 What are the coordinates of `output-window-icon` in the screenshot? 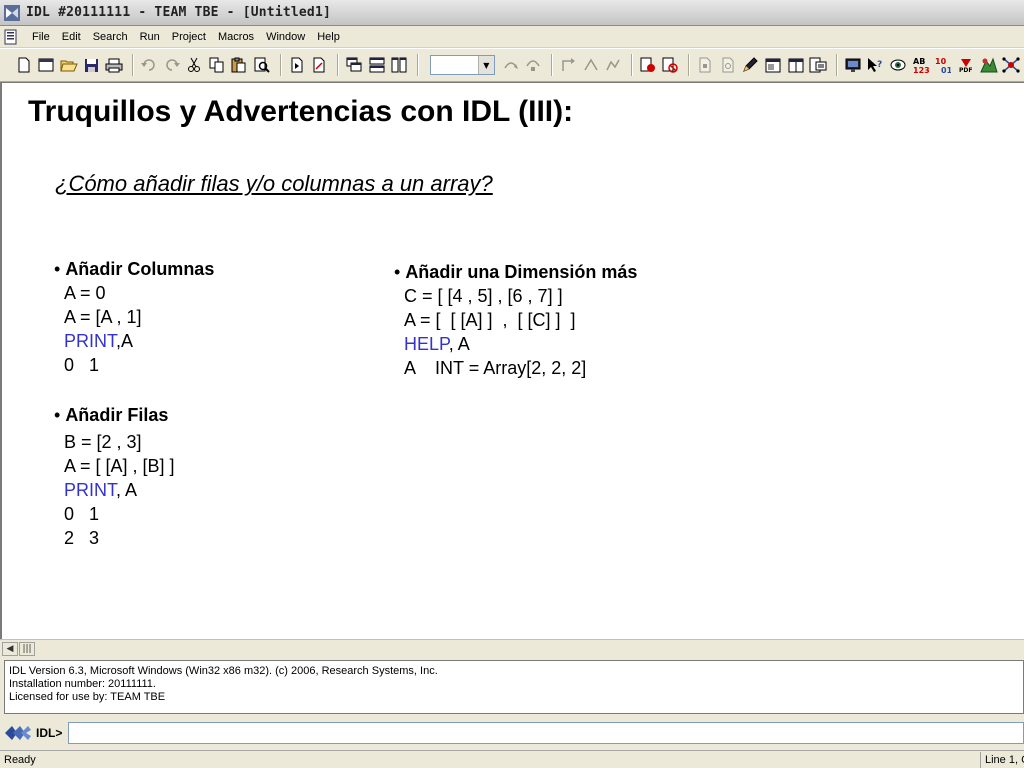 It's located at (818, 65).